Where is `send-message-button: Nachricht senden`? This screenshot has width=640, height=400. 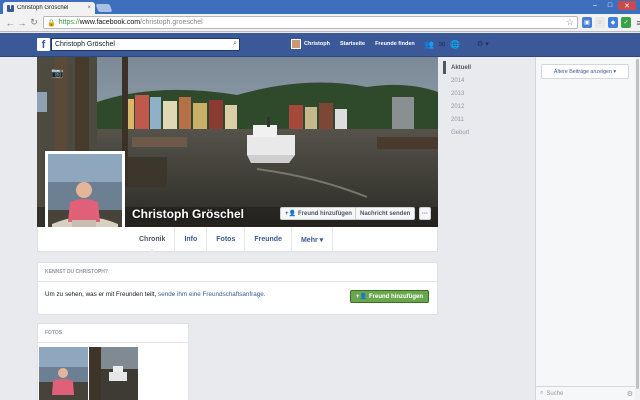
send-message-button: Nachricht senden is located at coordinates (385, 213).